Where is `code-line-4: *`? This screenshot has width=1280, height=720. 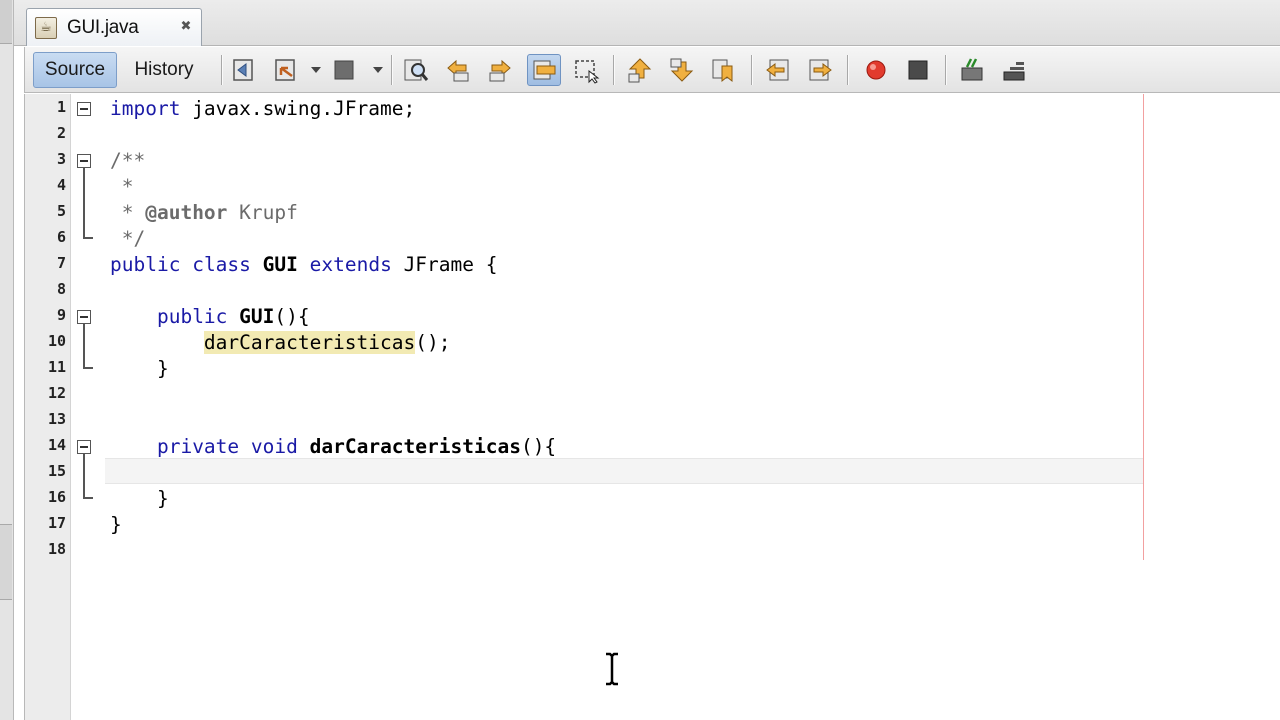 code-line-4: * is located at coordinates (122, 186).